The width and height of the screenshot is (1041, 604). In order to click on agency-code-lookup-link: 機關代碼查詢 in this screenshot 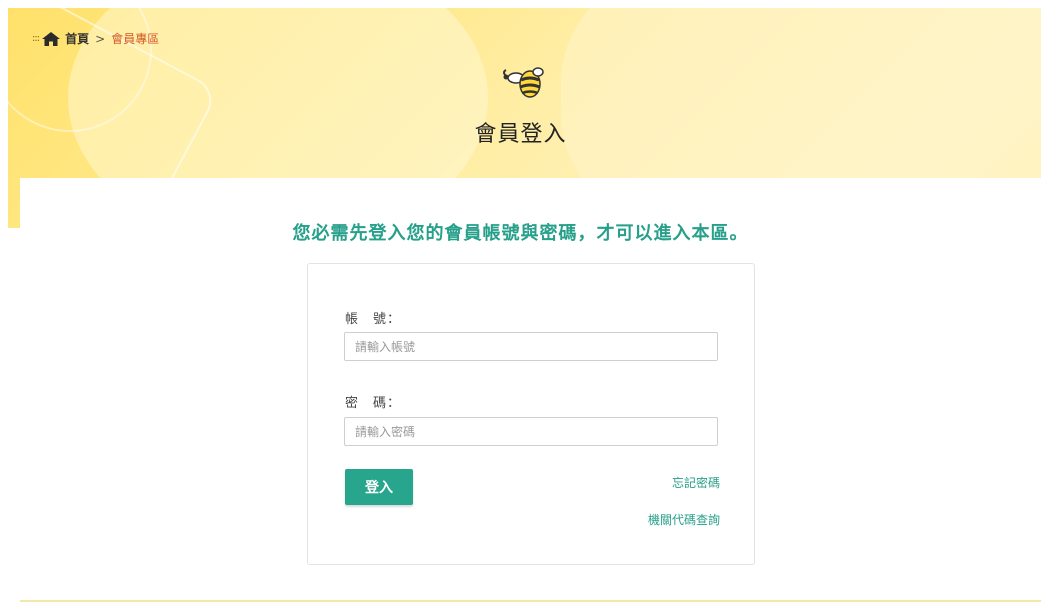, I will do `click(684, 519)`.